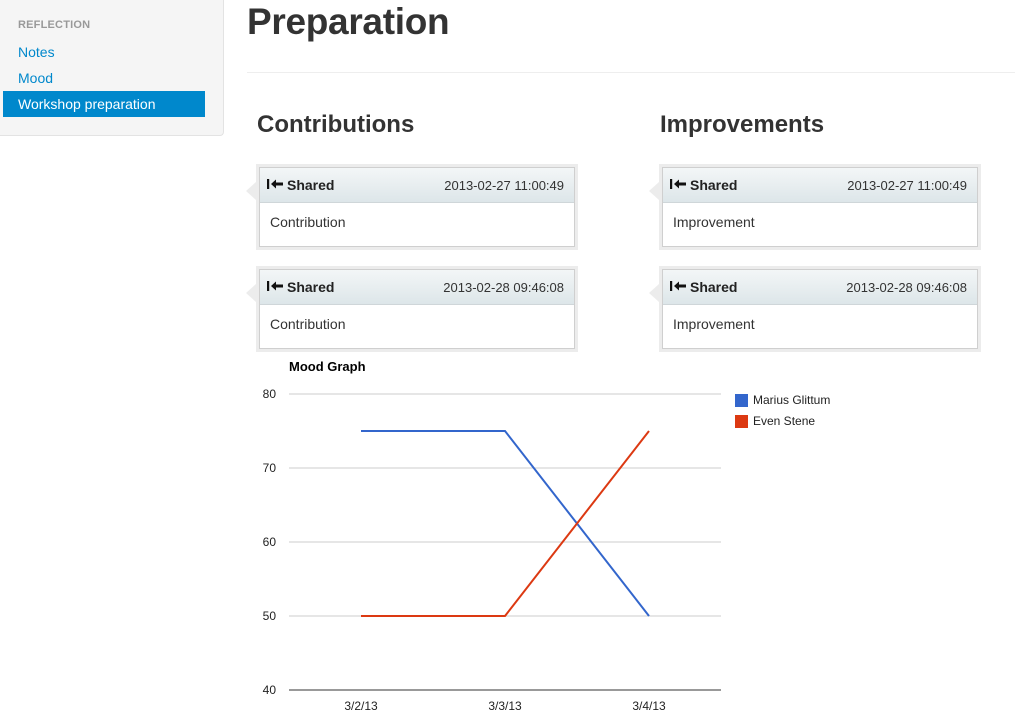 Image resolution: width=1032 pixels, height=718 pixels. What do you see at coordinates (361, 706) in the screenshot?
I see `x-tick-label: 3/2/13` at bounding box center [361, 706].